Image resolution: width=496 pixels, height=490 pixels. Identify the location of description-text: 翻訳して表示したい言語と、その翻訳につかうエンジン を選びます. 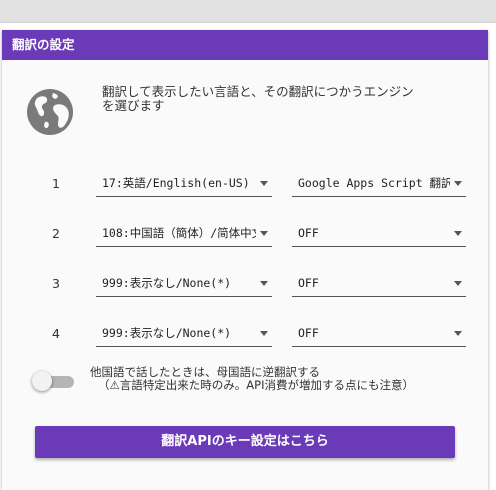
(287, 99).